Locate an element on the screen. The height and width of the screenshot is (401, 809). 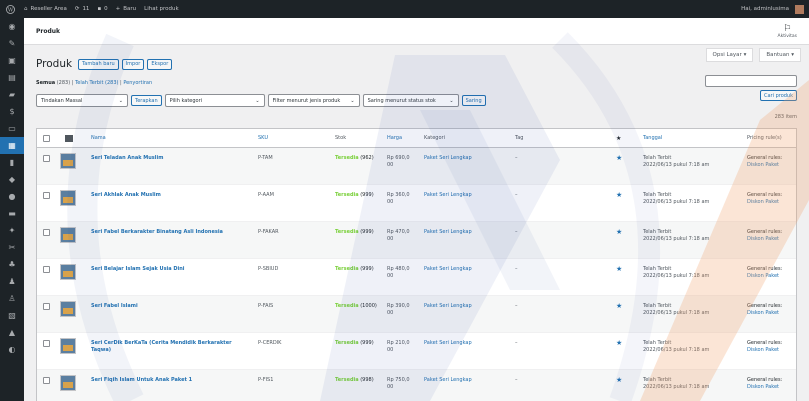
comments-link: ▪ 0 is located at coordinates (102, 9).